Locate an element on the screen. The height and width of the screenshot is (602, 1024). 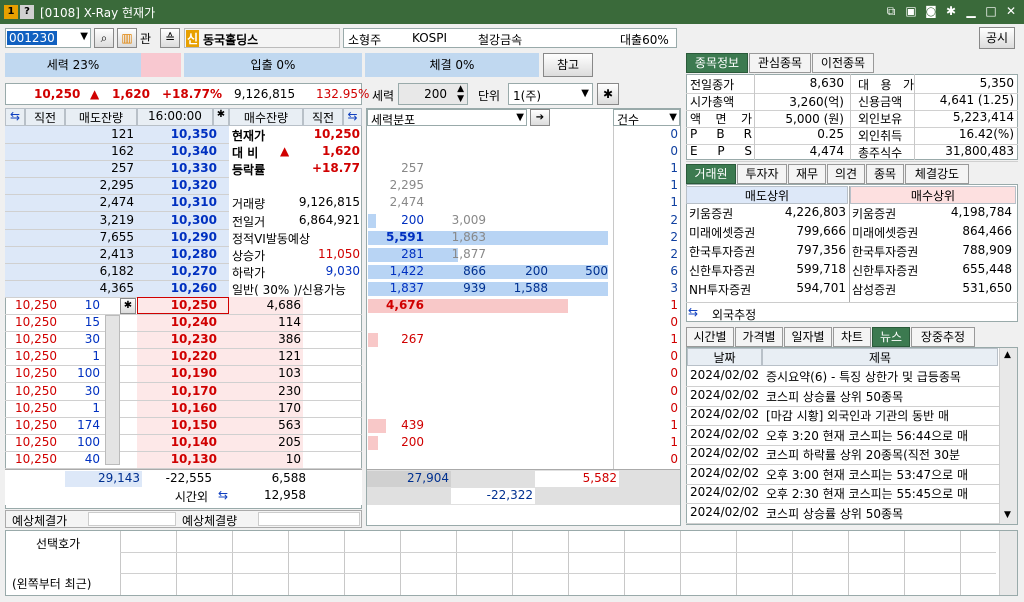
sell-broker: 신한투자증권 is located at coordinates (729, 270).